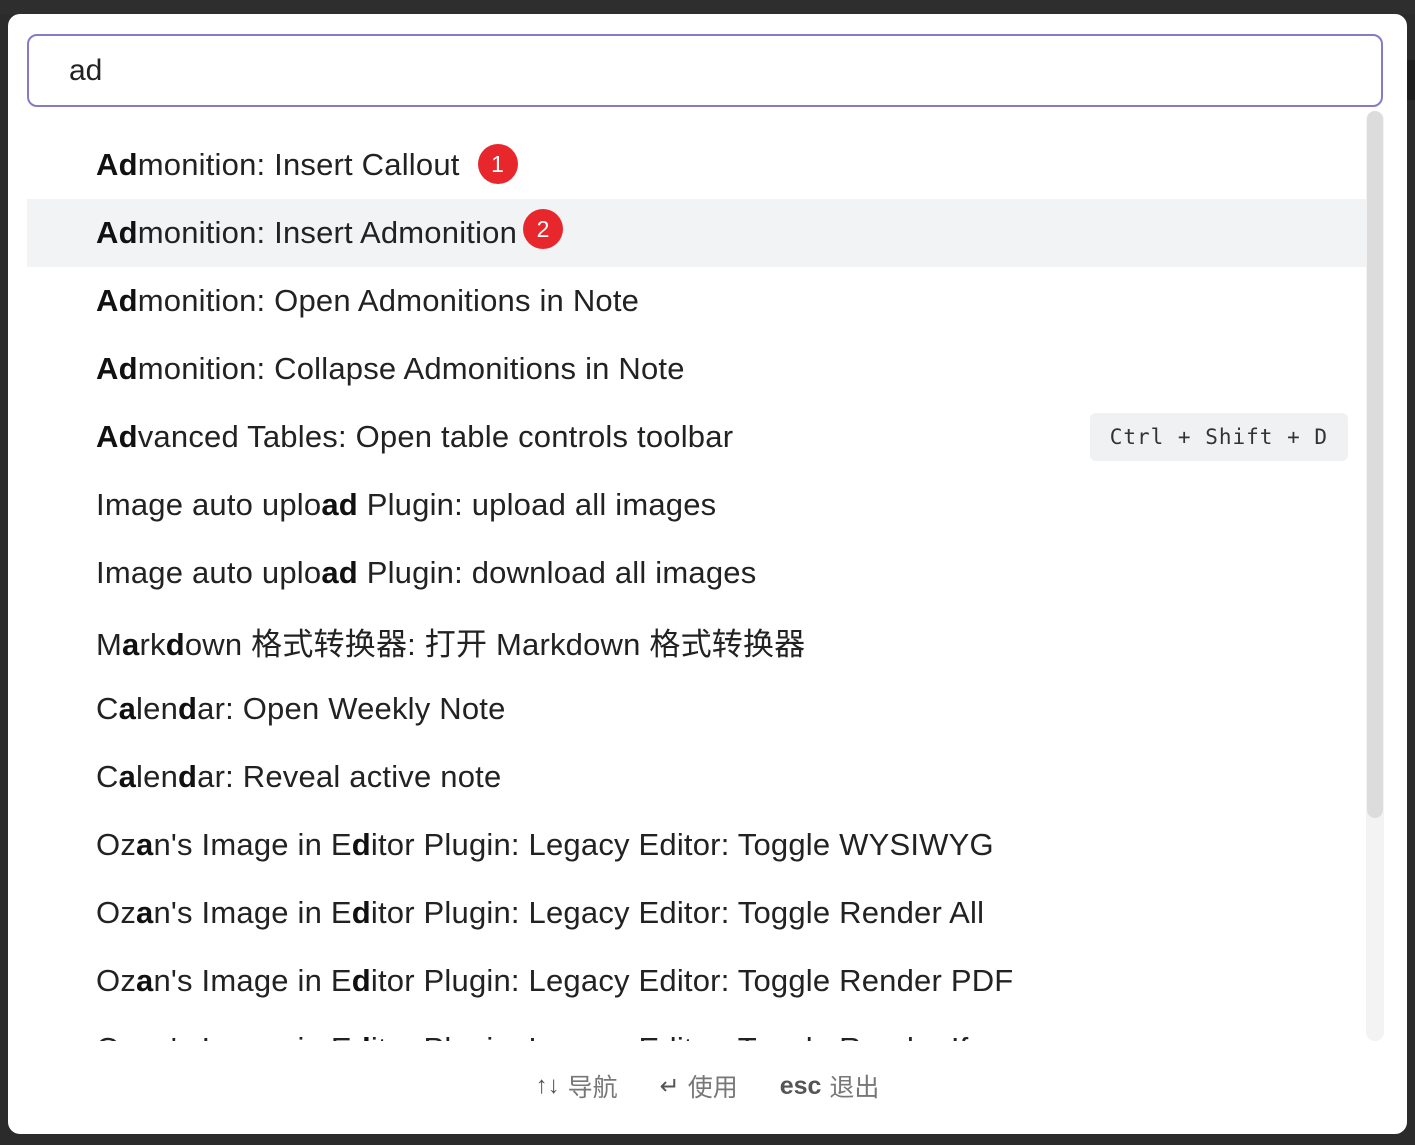 This screenshot has width=1415, height=1145. What do you see at coordinates (543, 229) in the screenshot?
I see `number-badge: 2` at bounding box center [543, 229].